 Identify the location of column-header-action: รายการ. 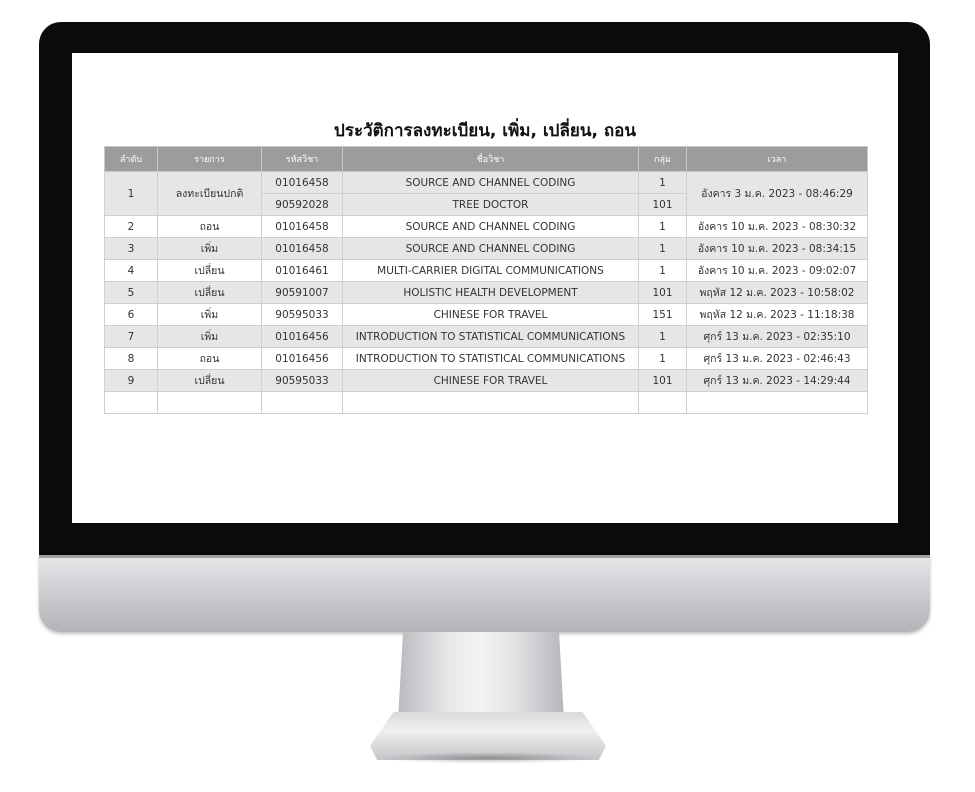
(209, 159).